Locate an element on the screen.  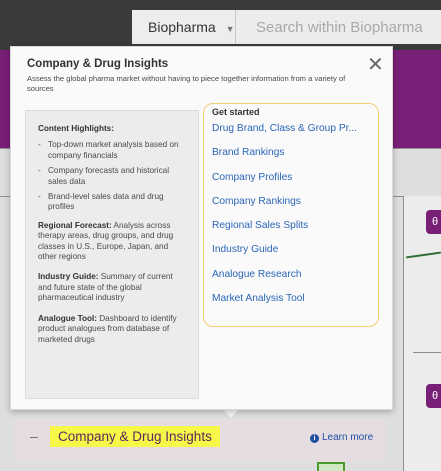
green-toggle is located at coordinates (331, 466).